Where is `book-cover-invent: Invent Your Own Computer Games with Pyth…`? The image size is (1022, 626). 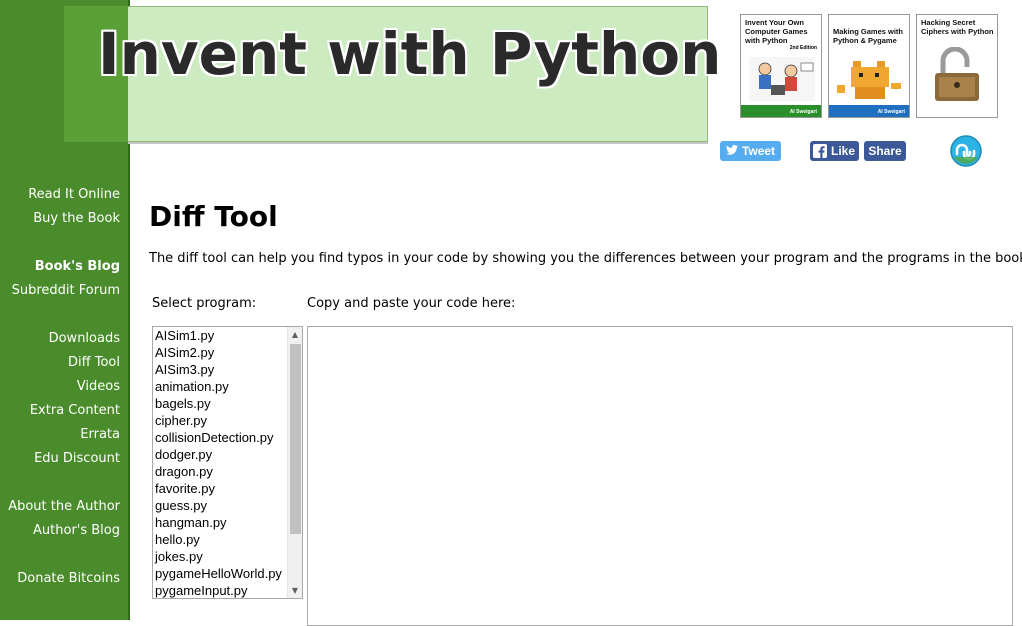 book-cover-invent: Invent Your Own Computer Games with Pyth… is located at coordinates (781, 66).